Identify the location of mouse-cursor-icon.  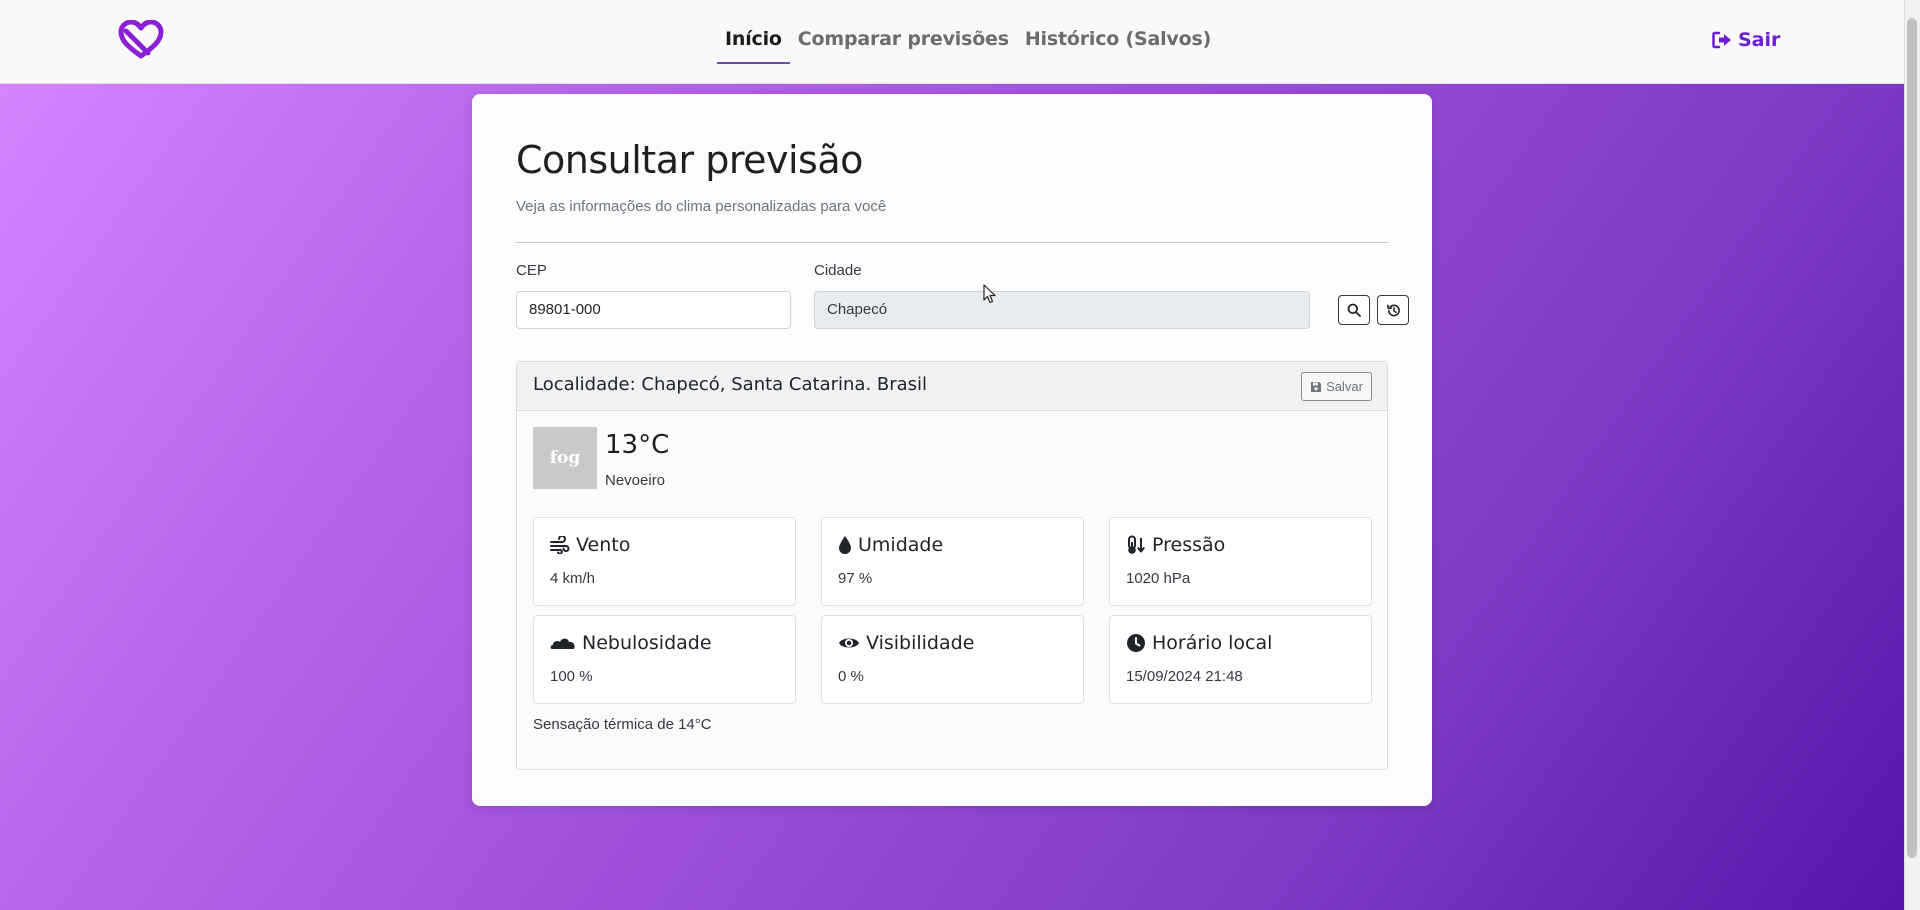
(990, 296).